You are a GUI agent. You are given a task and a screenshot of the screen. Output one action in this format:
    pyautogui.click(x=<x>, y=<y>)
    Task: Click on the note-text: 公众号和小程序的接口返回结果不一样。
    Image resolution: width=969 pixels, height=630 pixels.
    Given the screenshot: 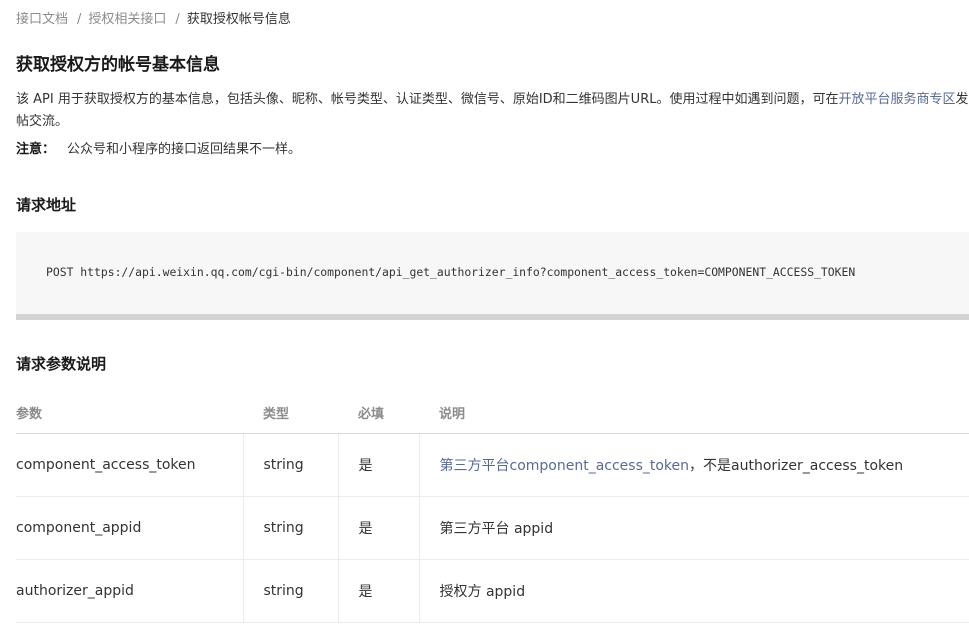 What is the action you would take?
    pyautogui.click(x=184, y=149)
    